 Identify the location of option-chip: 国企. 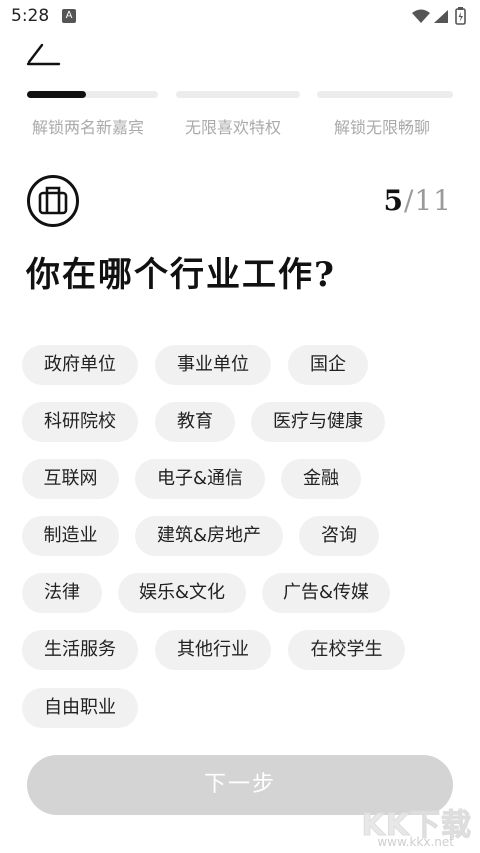
(328, 365).